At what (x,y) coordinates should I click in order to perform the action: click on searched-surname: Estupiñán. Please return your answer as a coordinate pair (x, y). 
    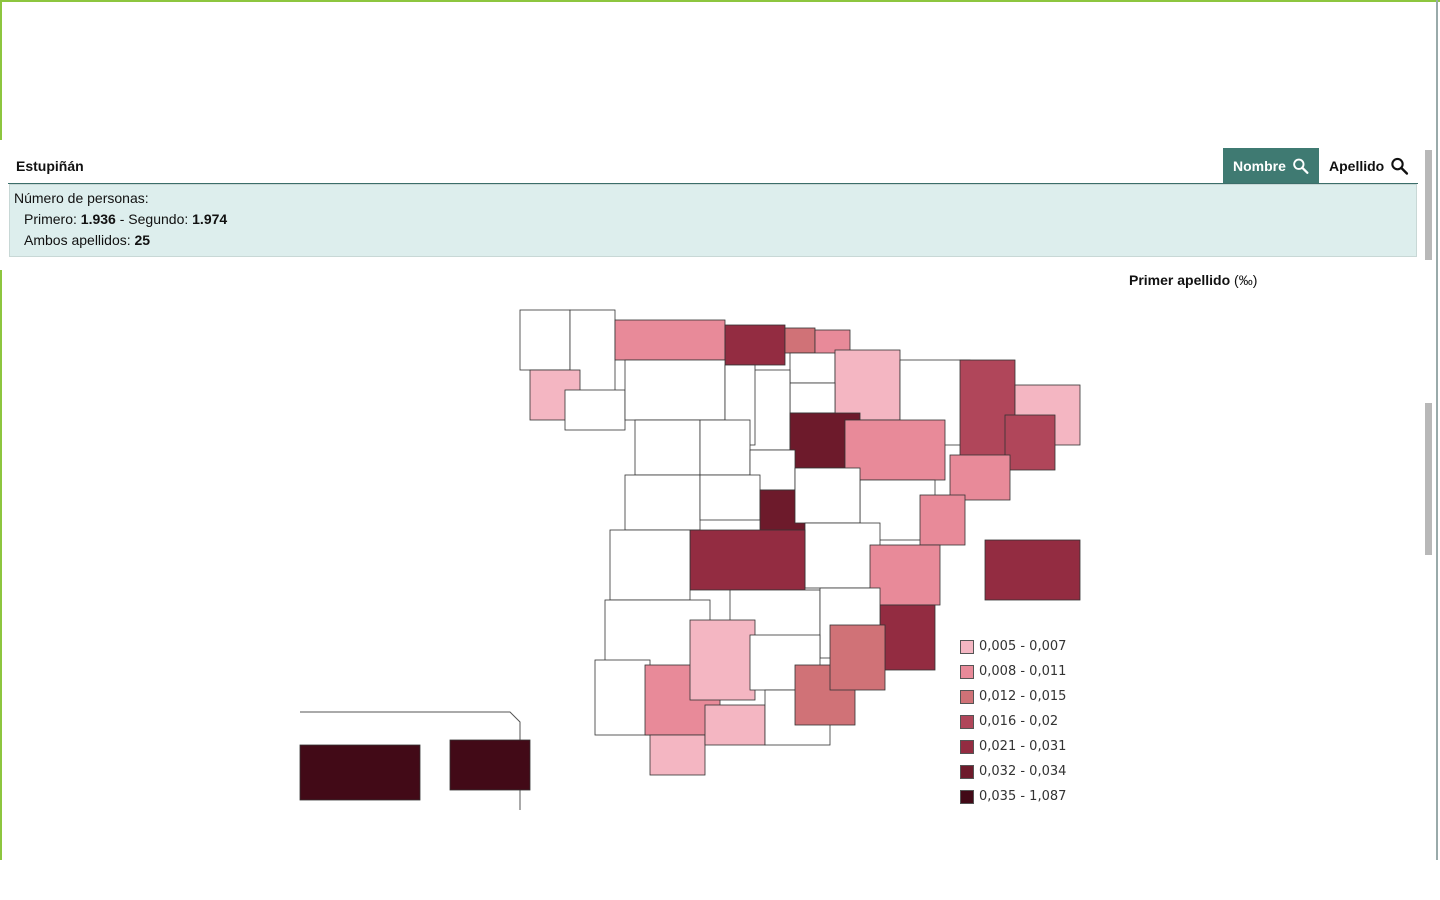
    Looking at the image, I should click on (50, 166).